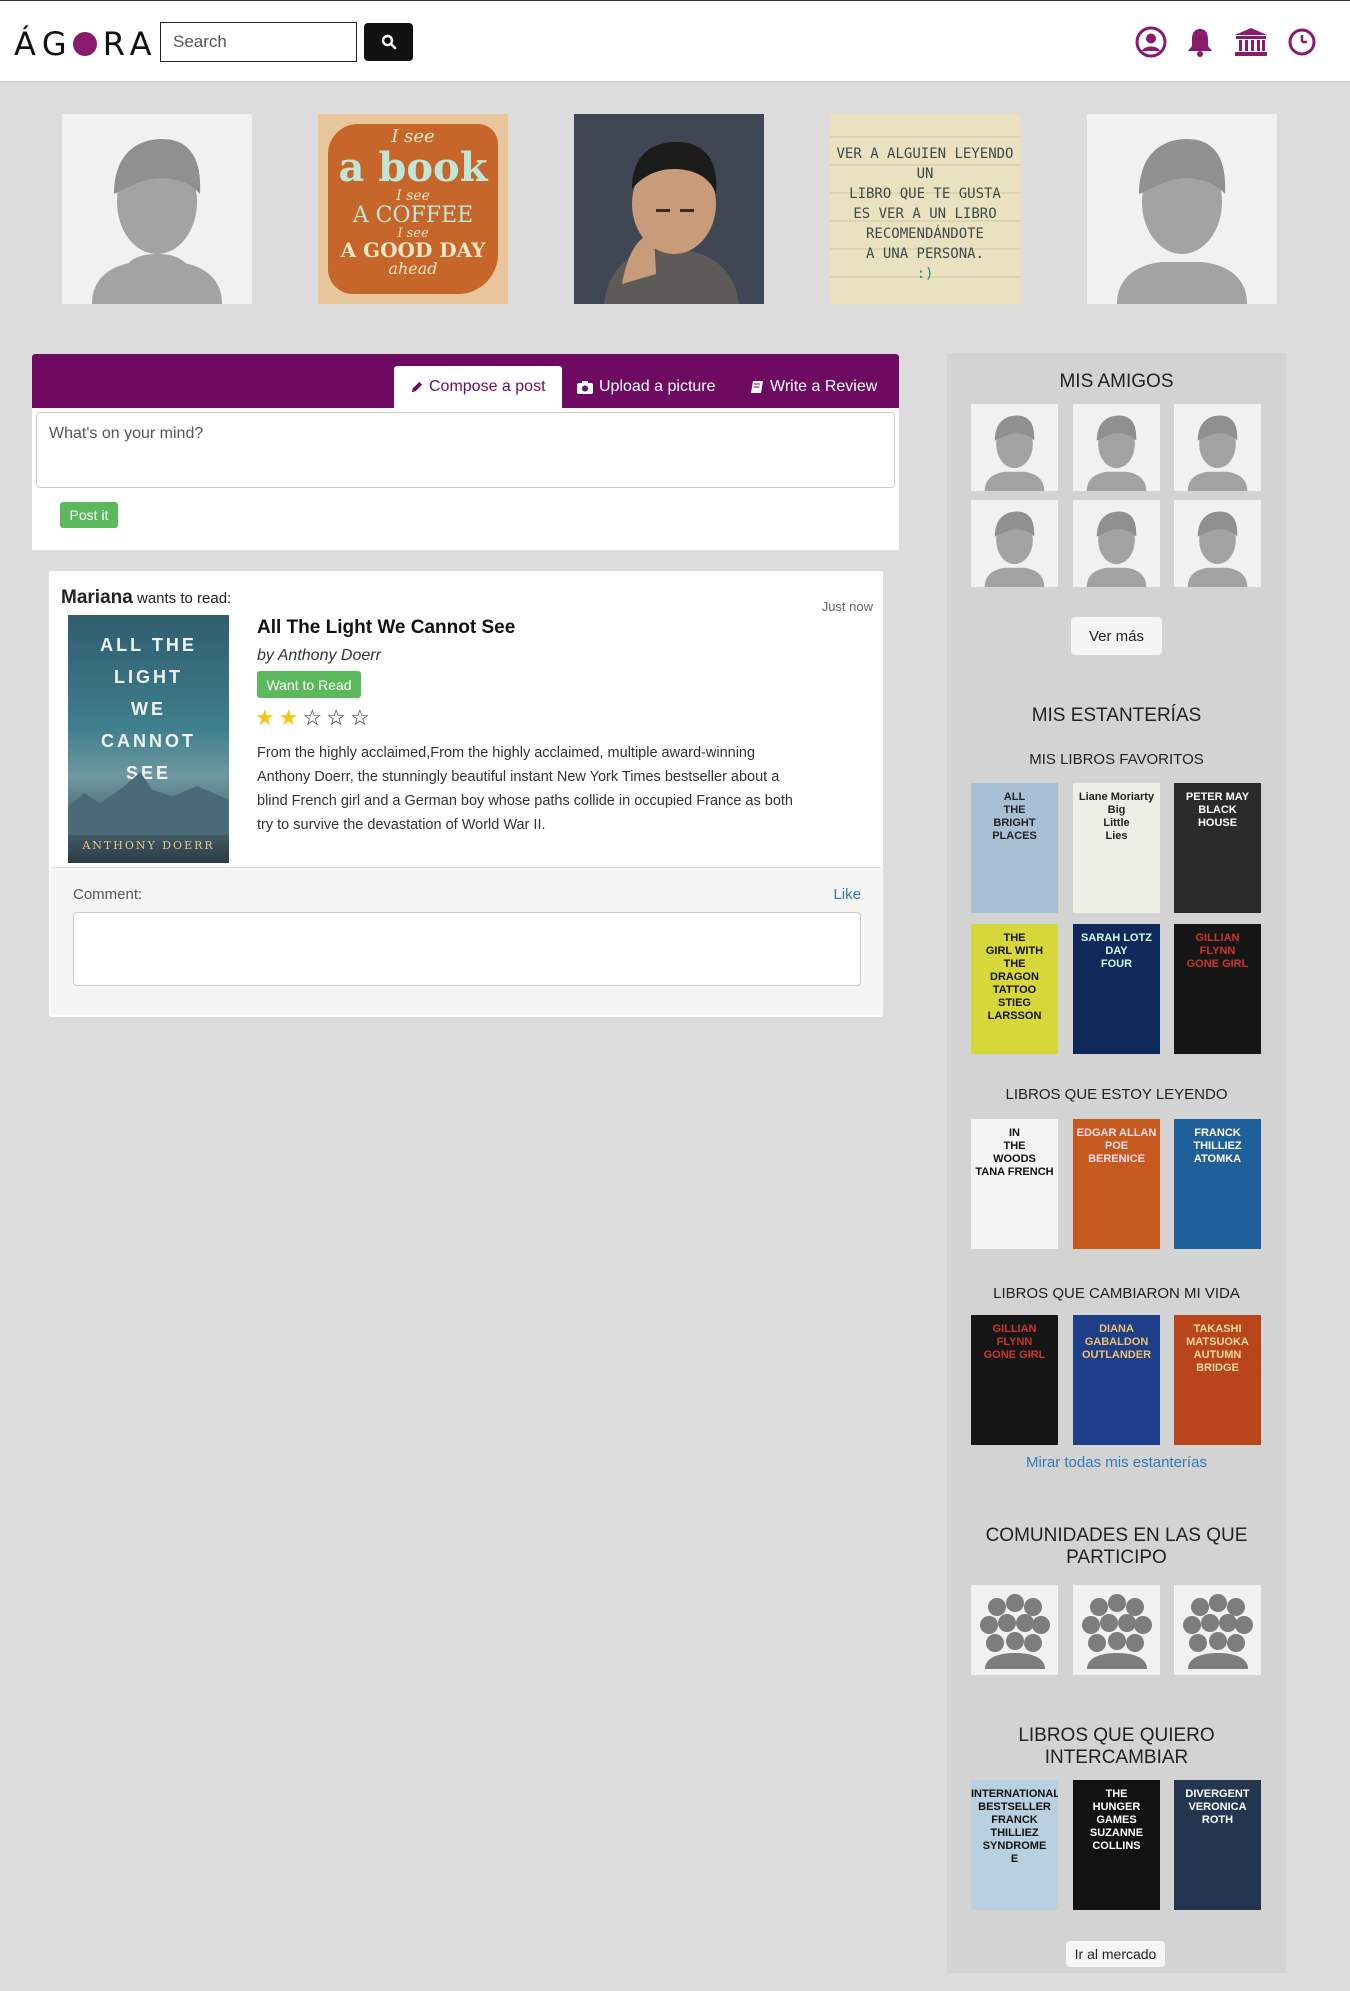  Describe the element at coordinates (1014, 989) in the screenshot. I see `book-cover: THE GIRL WITH THE DRAGON TATTOO STIEG LARSSON` at that location.